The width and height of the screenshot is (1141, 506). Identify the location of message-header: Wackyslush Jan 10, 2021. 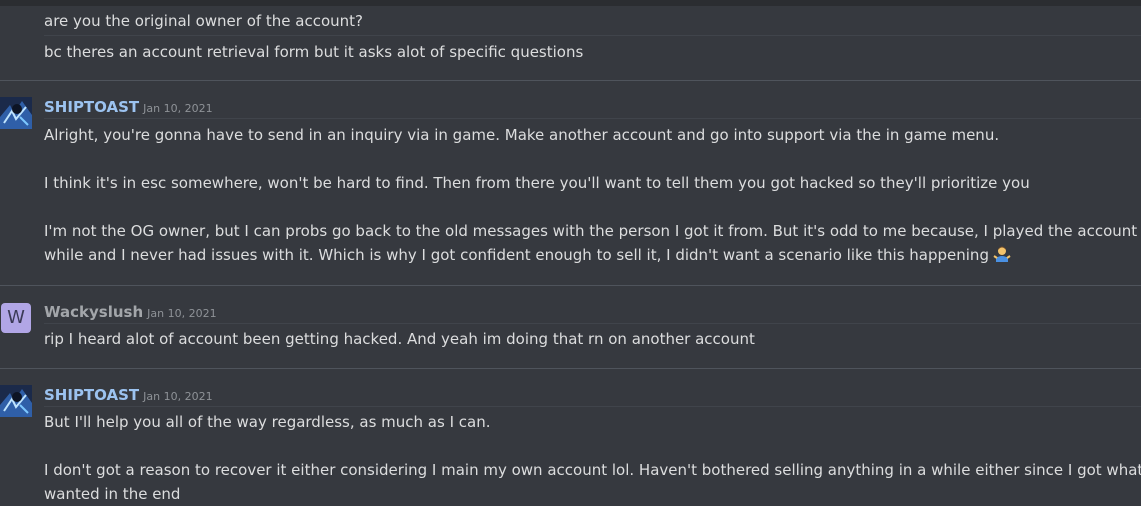
(130, 312).